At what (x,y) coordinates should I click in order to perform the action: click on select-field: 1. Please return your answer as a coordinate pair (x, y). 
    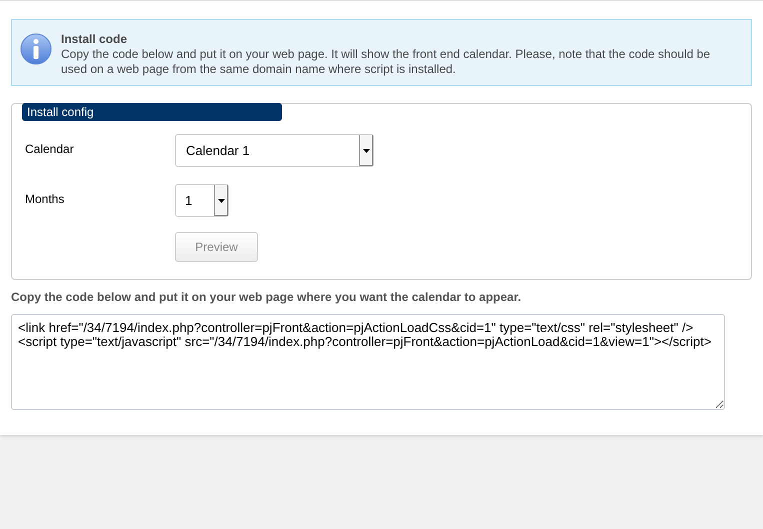
    Looking at the image, I should click on (202, 200).